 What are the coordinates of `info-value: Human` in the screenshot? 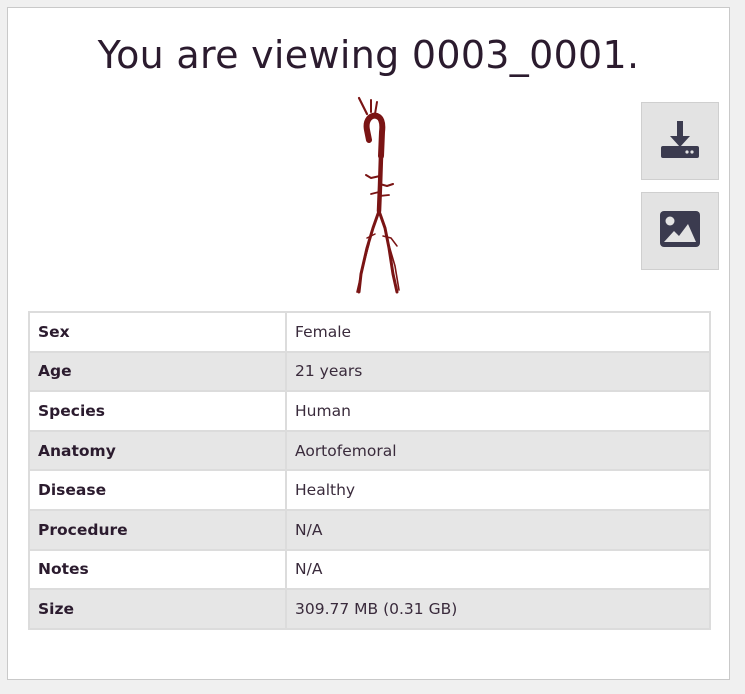 It's located at (498, 411).